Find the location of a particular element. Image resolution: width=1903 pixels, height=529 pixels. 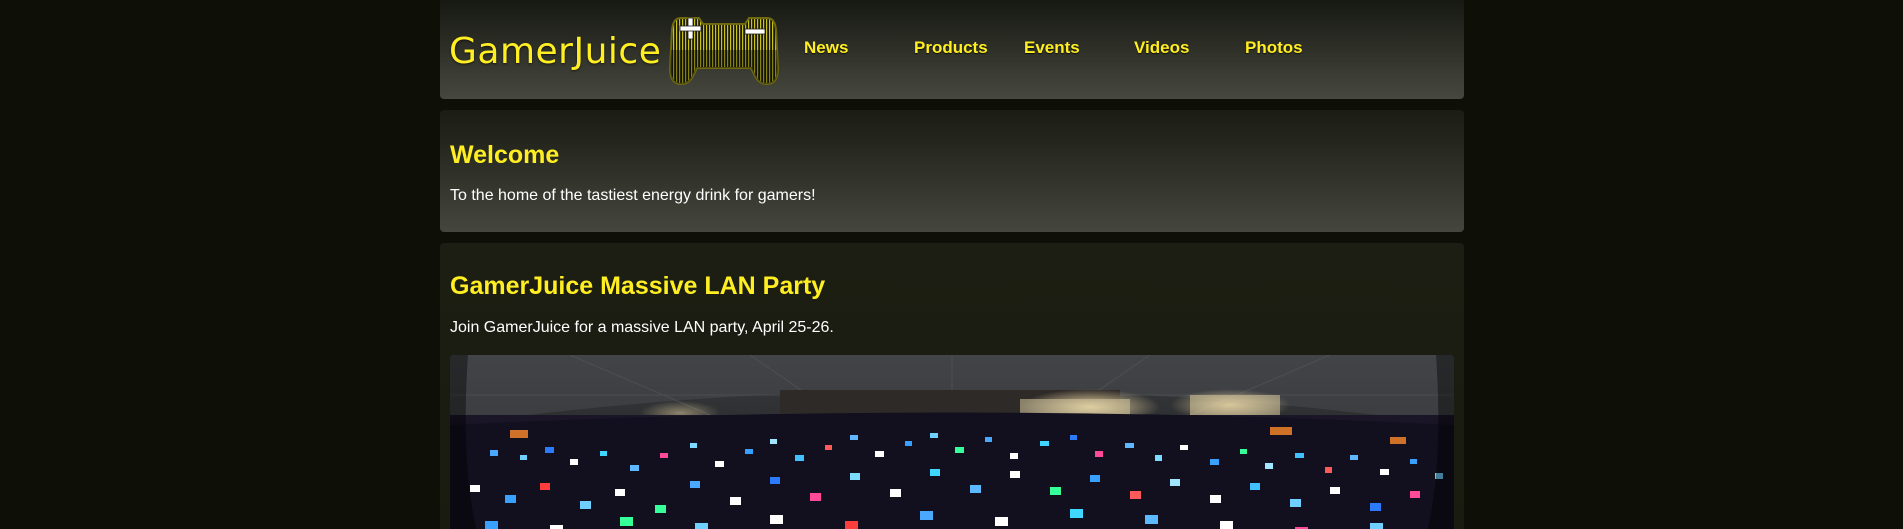

nav-products-link: Products is located at coordinates (951, 48).